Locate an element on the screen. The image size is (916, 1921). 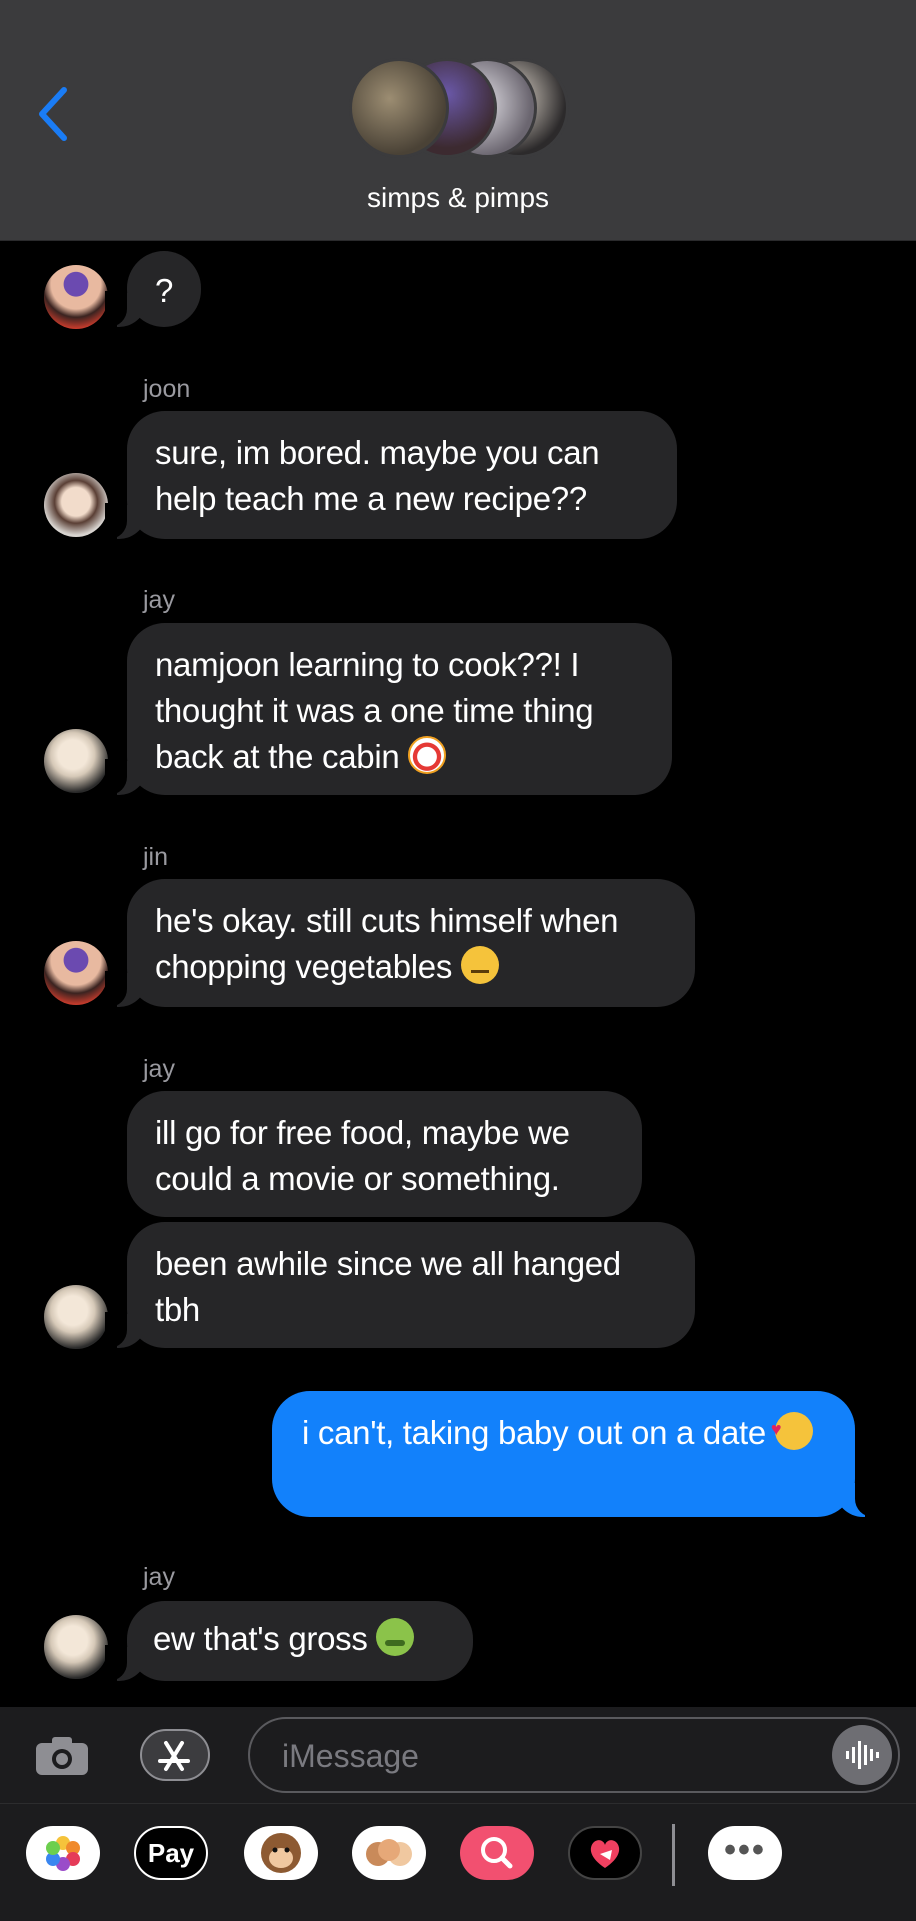
group-name: simps & pimps is located at coordinates (458, 198).